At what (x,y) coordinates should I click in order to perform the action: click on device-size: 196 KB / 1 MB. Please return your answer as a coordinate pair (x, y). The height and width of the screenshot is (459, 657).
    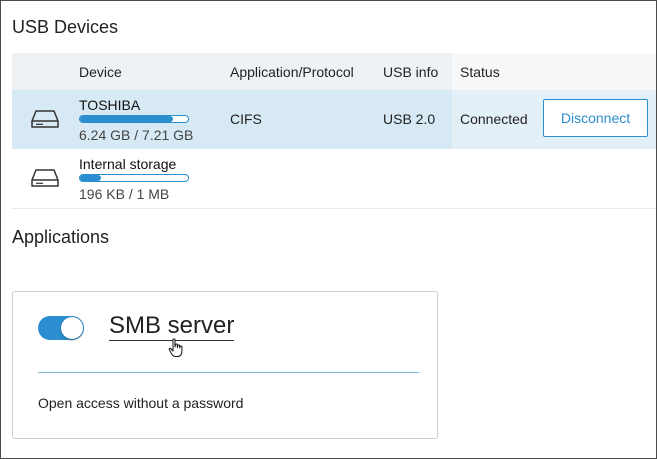
    Looking at the image, I should click on (124, 194).